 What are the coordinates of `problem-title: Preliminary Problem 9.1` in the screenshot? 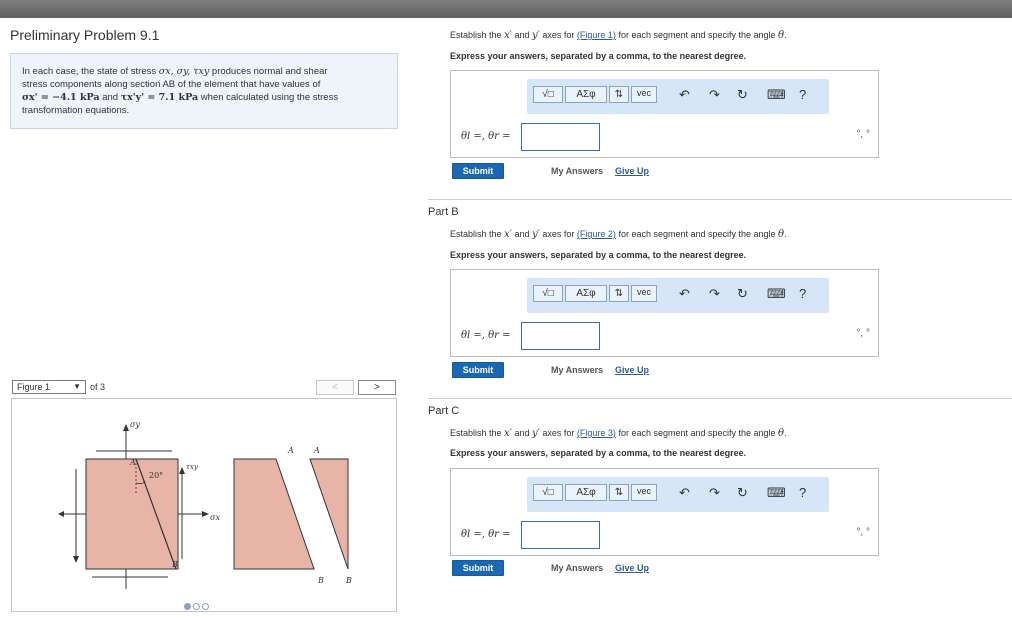 It's located at (85, 35).